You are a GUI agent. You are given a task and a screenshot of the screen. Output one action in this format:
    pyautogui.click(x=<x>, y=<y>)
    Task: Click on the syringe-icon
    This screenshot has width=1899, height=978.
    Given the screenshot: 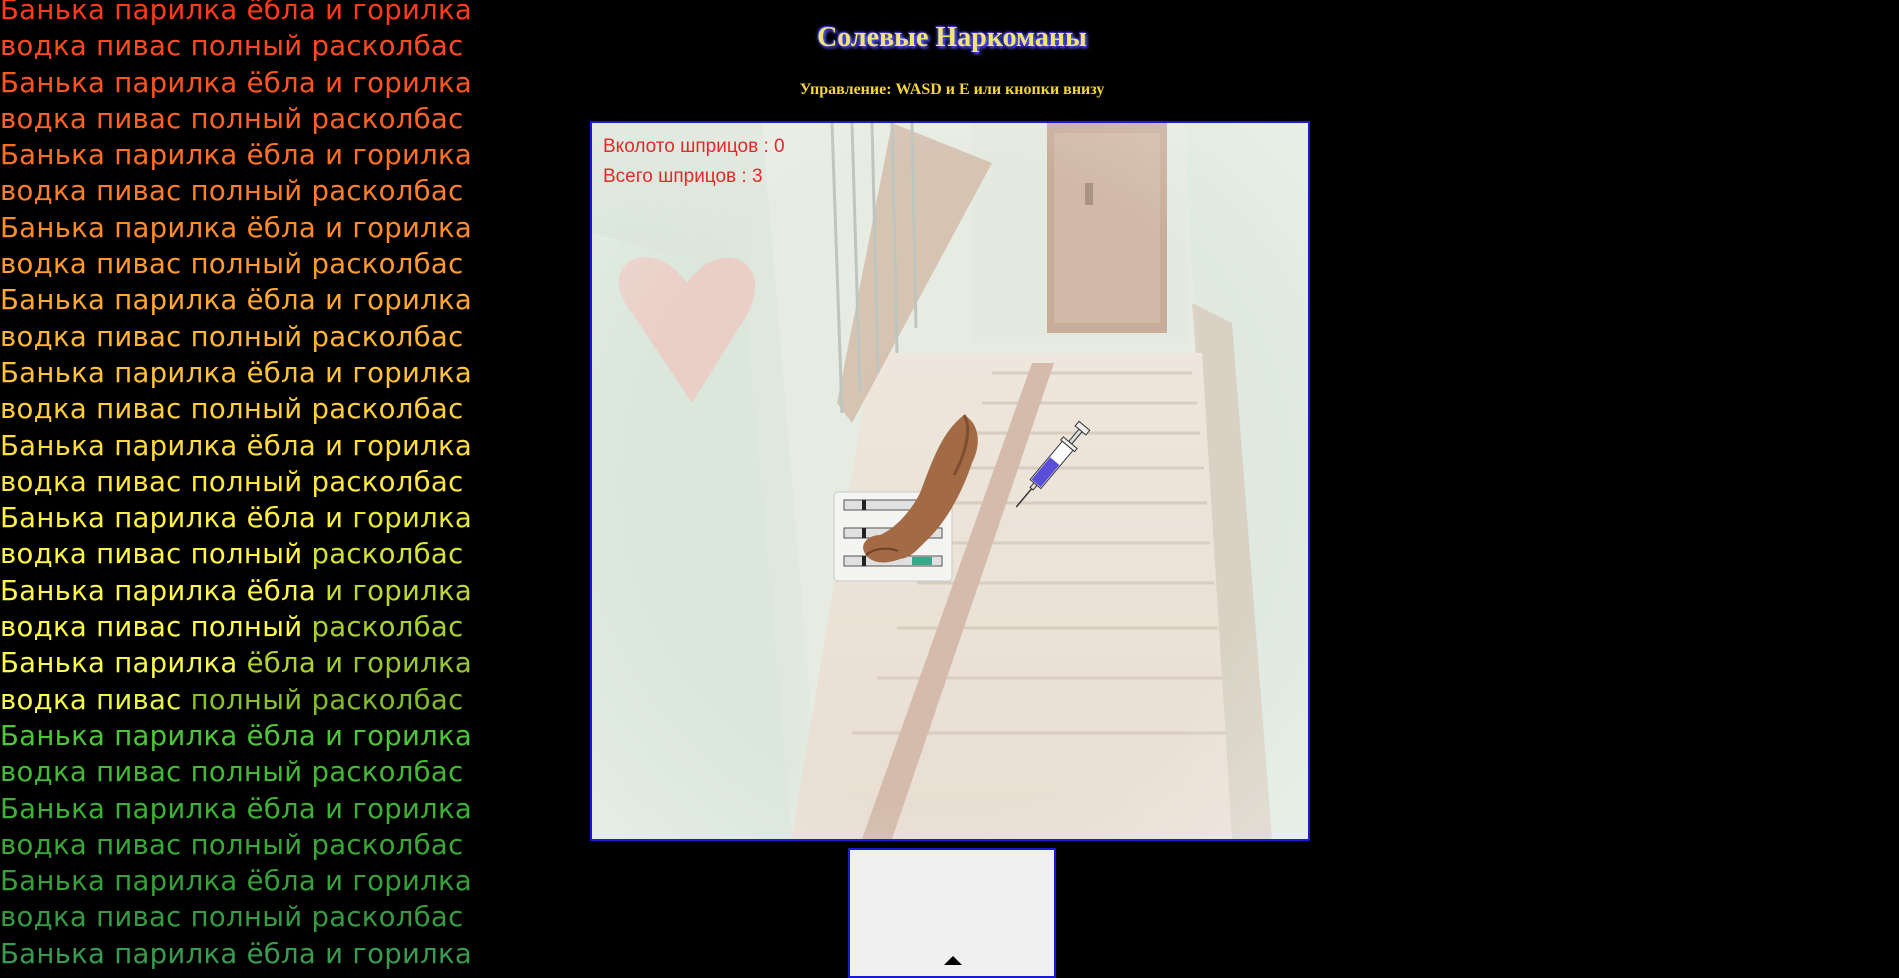 What is the action you would take?
    pyautogui.click(x=1049, y=468)
    